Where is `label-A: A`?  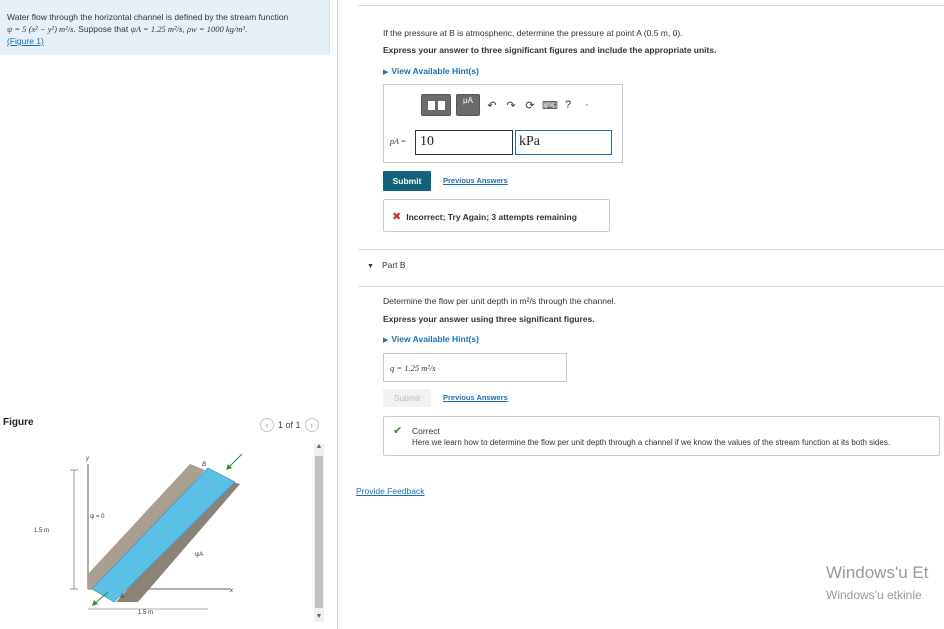
label-A: A is located at coordinates (121, 597).